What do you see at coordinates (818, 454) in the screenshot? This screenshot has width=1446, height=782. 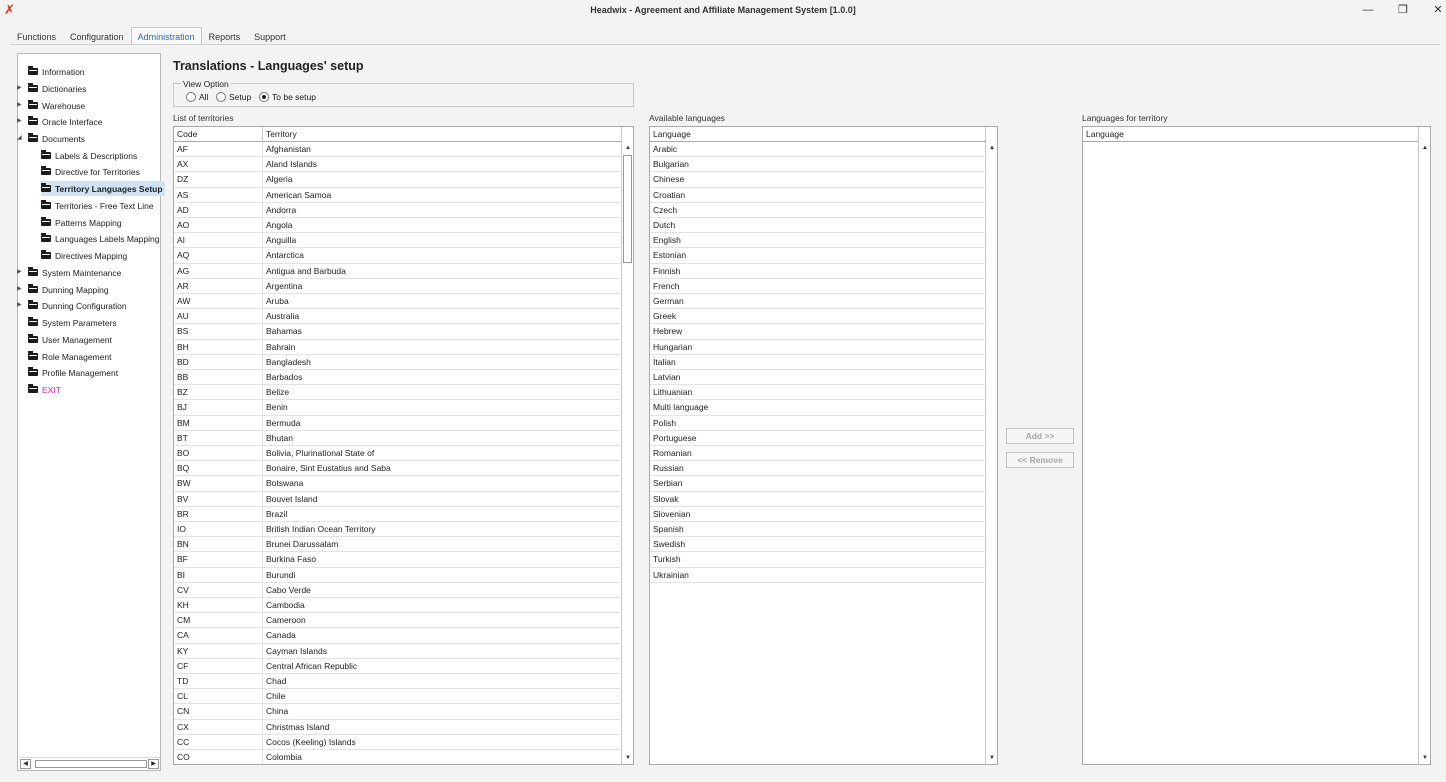 I see `list-item: Romanian` at bounding box center [818, 454].